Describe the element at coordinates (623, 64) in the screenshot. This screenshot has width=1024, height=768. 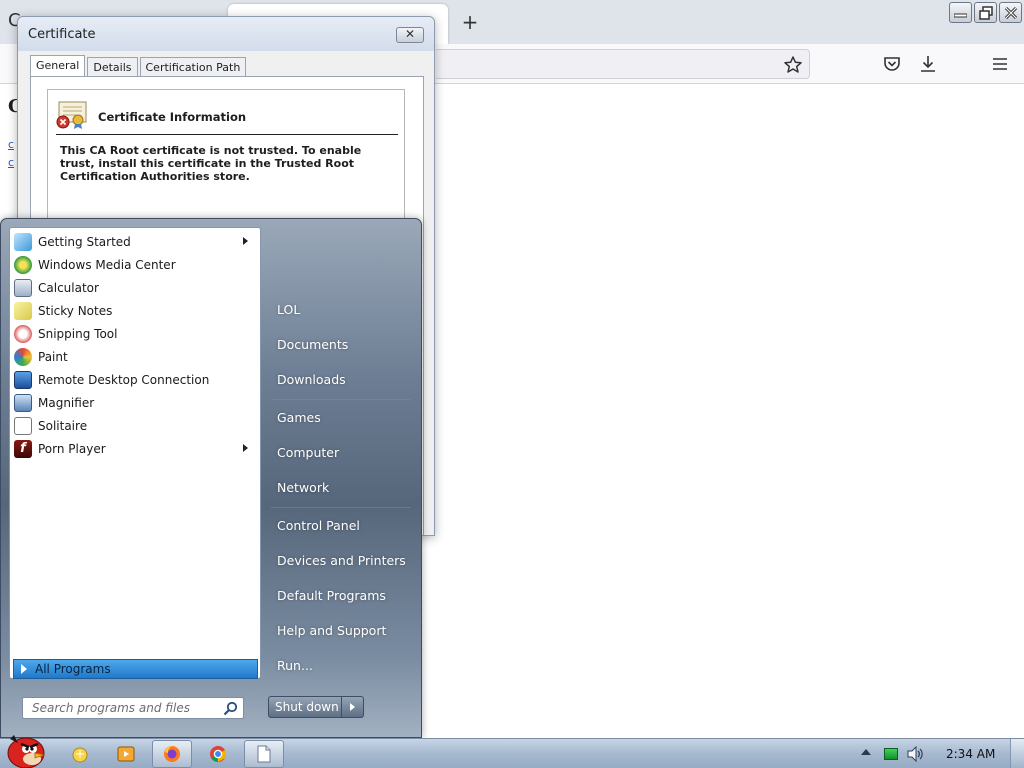
I see `address-bar` at that location.